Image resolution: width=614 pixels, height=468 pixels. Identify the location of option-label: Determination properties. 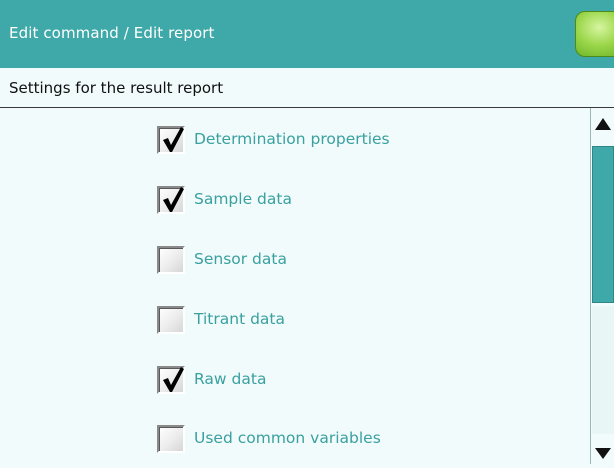
(292, 139).